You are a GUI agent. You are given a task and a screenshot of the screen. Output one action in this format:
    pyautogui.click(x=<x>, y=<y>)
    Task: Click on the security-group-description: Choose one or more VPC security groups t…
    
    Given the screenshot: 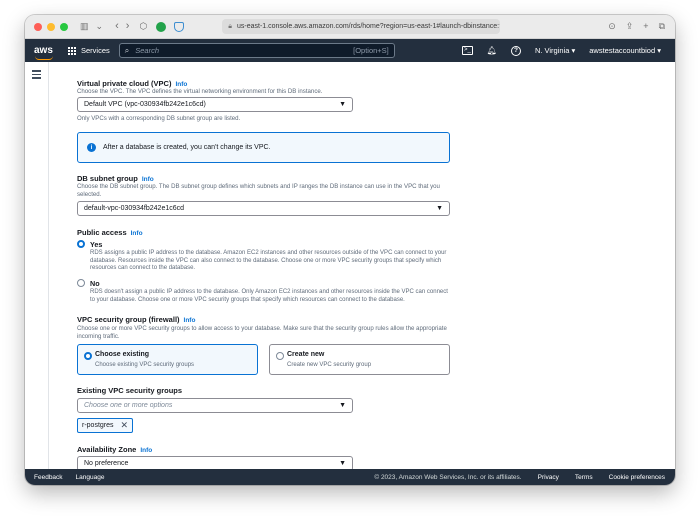 What is the action you would take?
    pyautogui.click(x=262, y=332)
    